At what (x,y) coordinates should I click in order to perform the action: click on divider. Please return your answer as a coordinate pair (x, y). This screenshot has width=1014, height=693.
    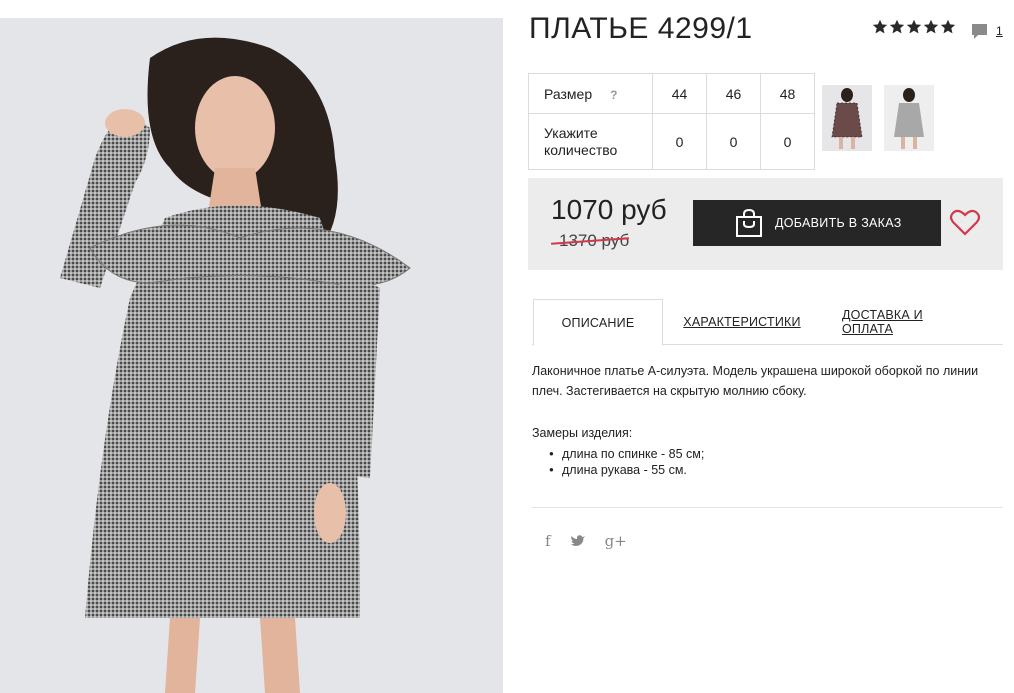
    Looking at the image, I should click on (767, 507).